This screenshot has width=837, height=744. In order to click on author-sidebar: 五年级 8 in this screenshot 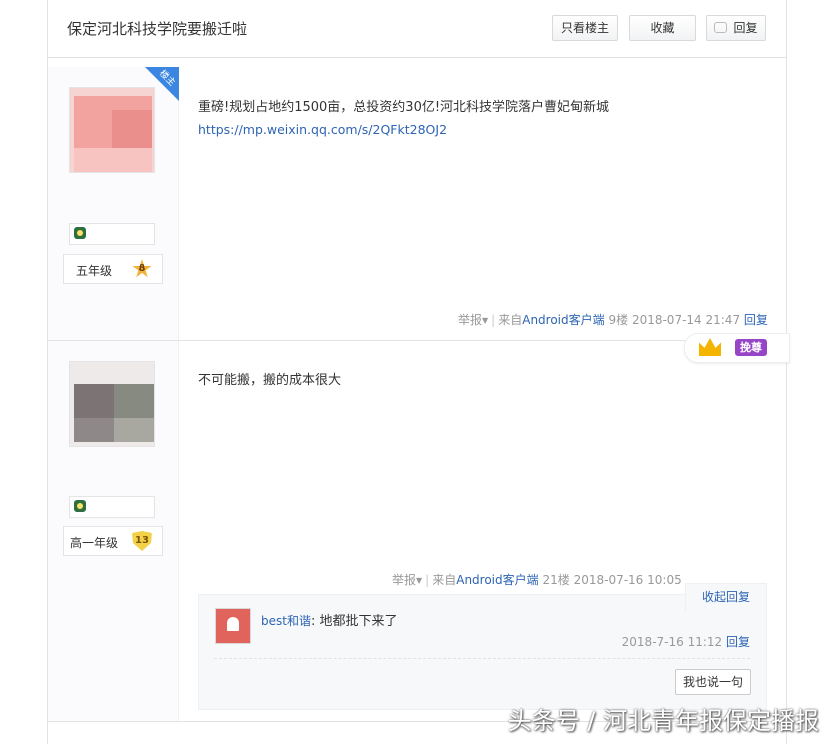, I will do `click(113, 203)`.